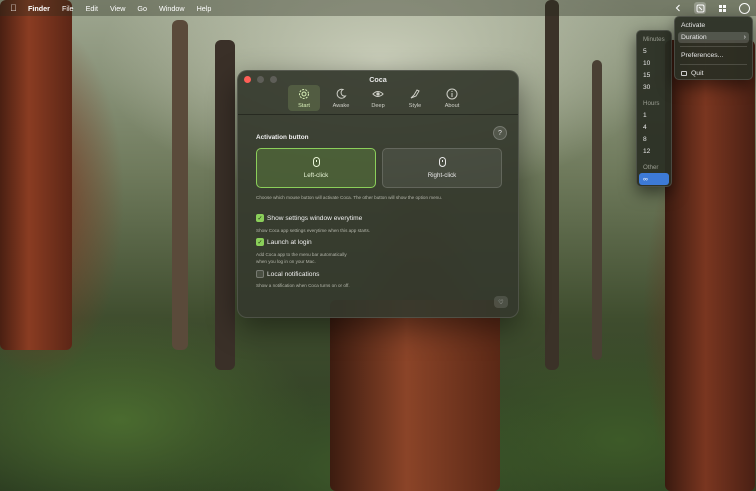 The height and width of the screenshot is (491, 756). I want to click on local-notifications-checkbox-row: Local notifications, so click(287, 274).